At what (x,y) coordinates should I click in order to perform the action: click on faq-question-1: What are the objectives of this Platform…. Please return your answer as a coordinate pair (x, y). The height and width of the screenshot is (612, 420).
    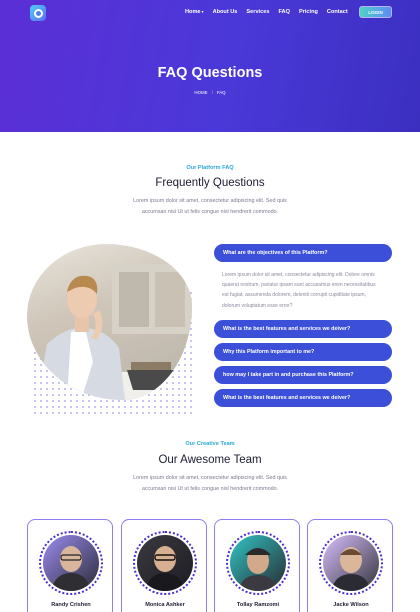
    Looking at the image, I should click on (303, 253).